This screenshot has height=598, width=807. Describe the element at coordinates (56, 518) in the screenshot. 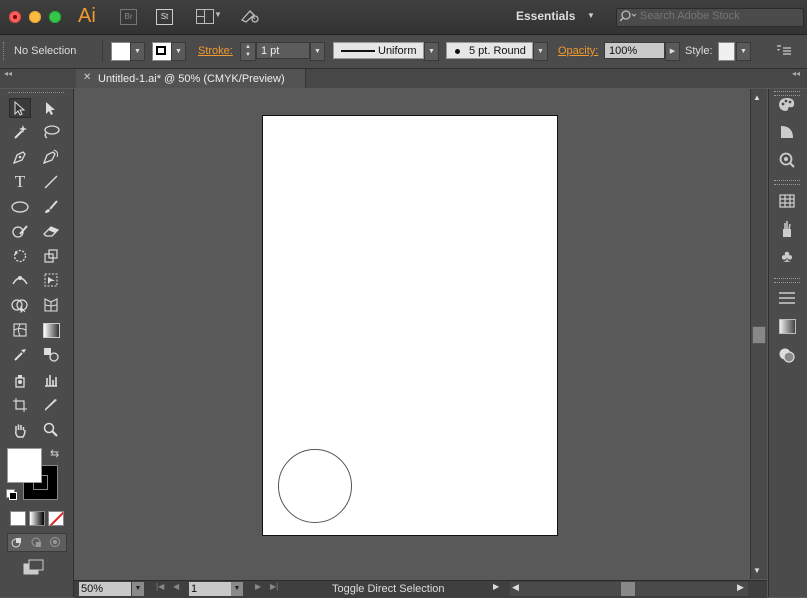

I see `none-mode-button` at that location.